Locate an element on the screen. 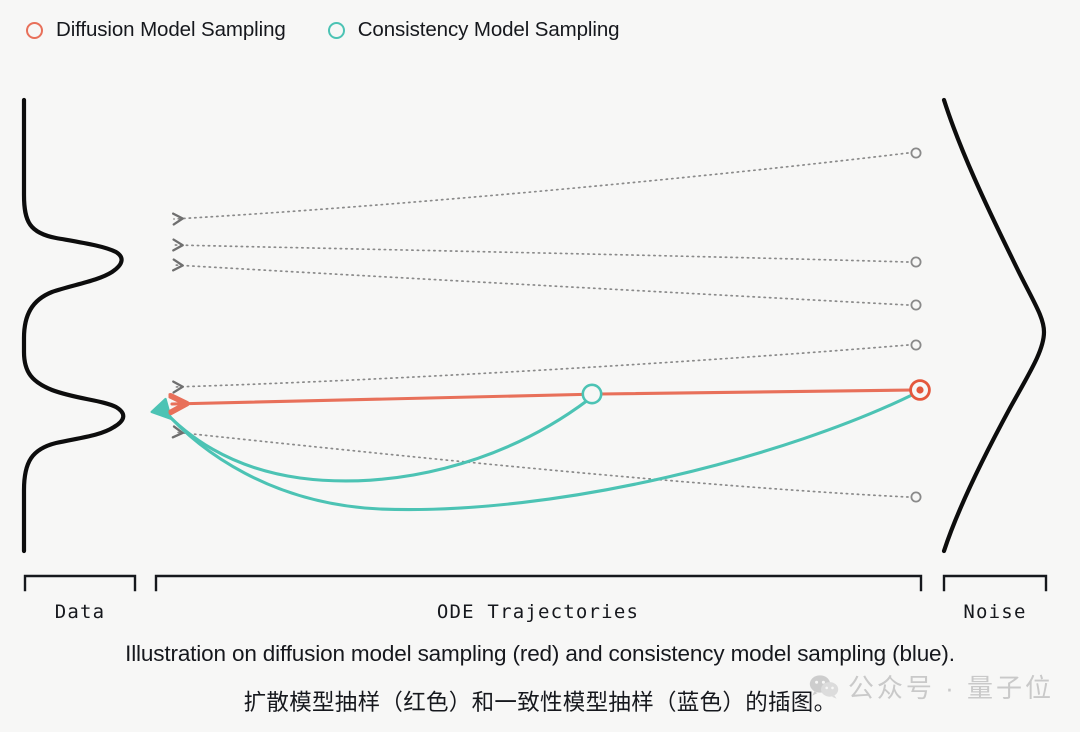 The width and height of the screenshot is (1080, 732). noise-distribution-curve is located at coordinates (994, 325).